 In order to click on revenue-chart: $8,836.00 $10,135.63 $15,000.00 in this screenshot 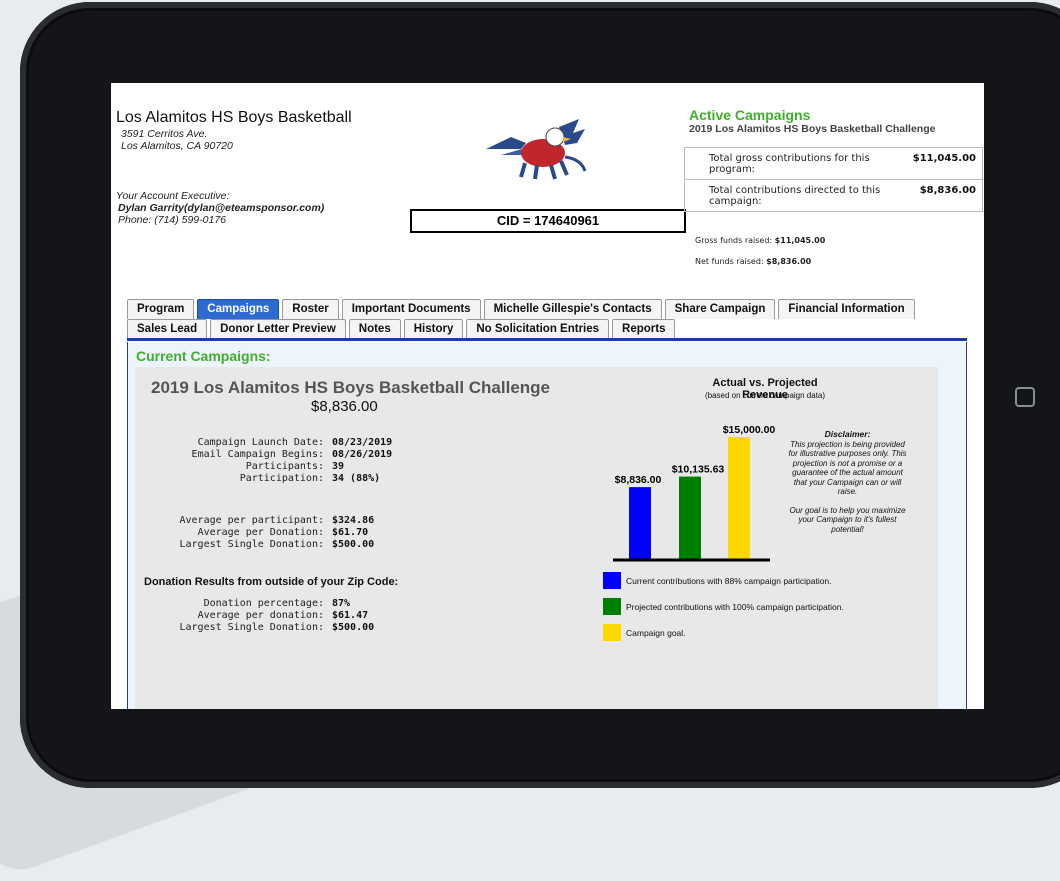, I will do `click(694, 493)`.